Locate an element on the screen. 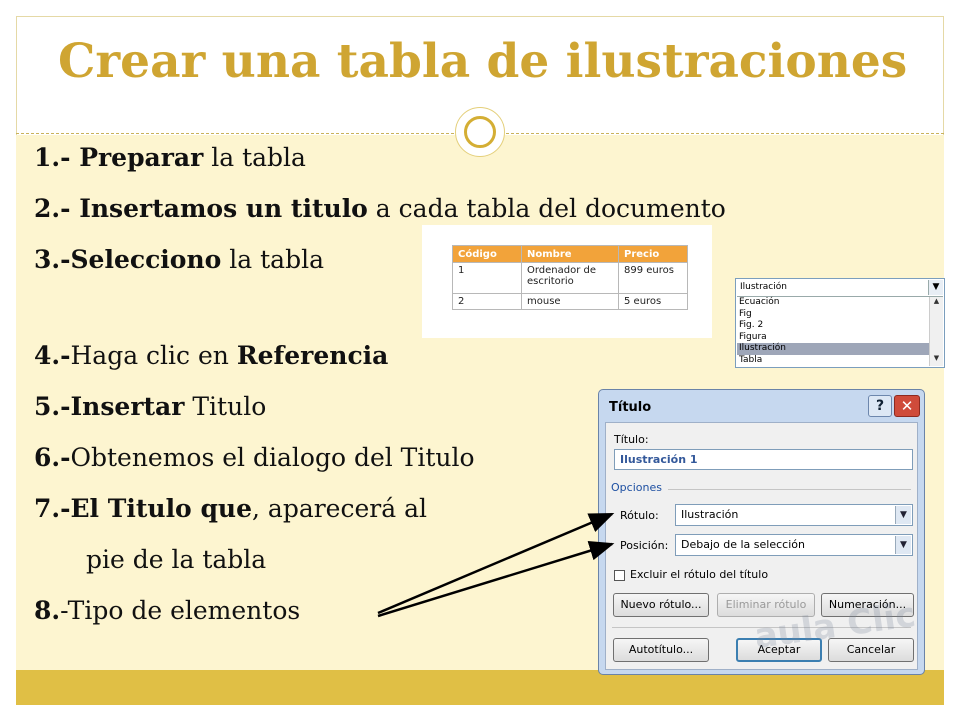 This screenshot has width=960, height=720. arrow-to-rotulo is located at coordinates (496, 563).